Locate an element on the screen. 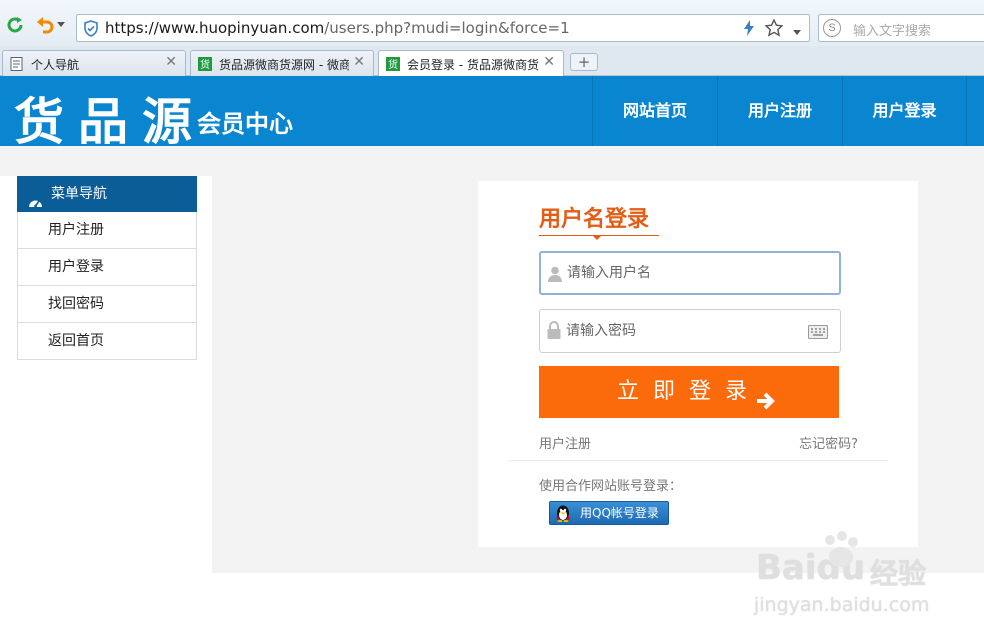 Image resolution: width=984 pixels, height=638 pixels. login-submit-button: 立即登录 is located at coordinates (689, 392).